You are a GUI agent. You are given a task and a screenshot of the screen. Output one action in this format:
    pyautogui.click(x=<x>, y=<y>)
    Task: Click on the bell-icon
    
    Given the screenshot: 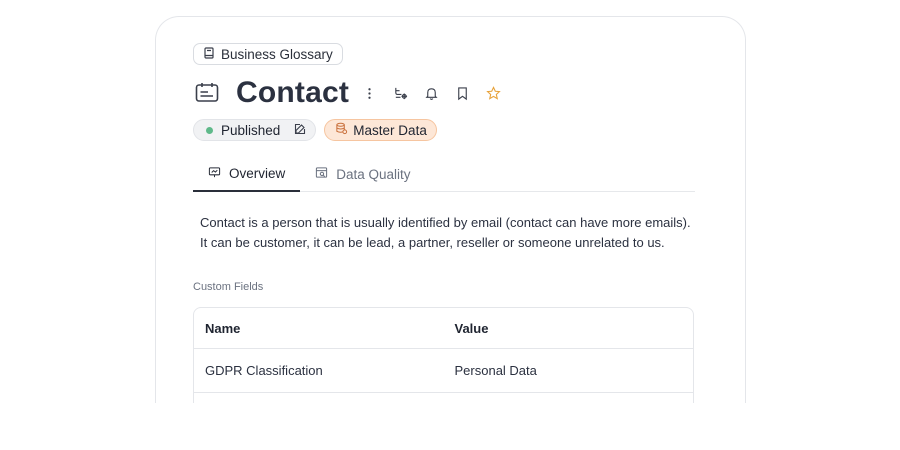 What is the action you would take?
    pyautogui.click(x=431, y=93)
    